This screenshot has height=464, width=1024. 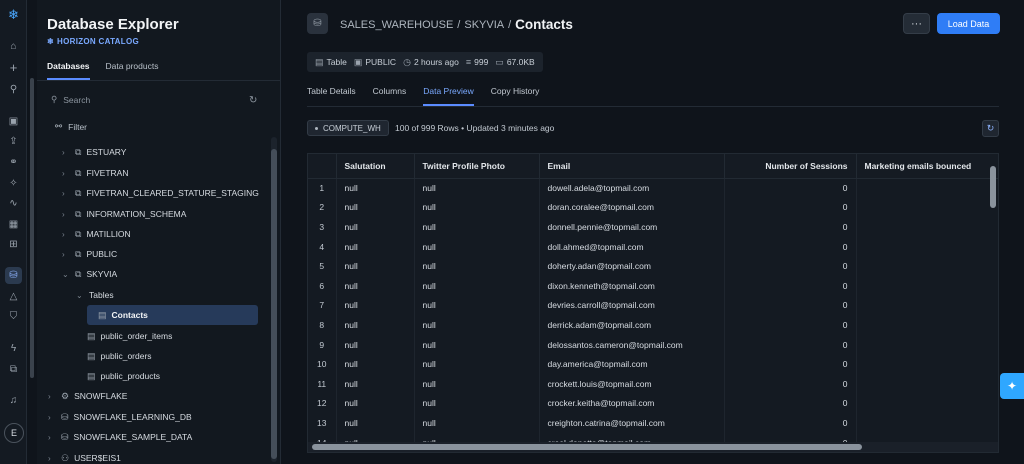 I want to click on tree-item: › ⧉ INFORMATION_SCHEMA, so click(x=124, y=214).